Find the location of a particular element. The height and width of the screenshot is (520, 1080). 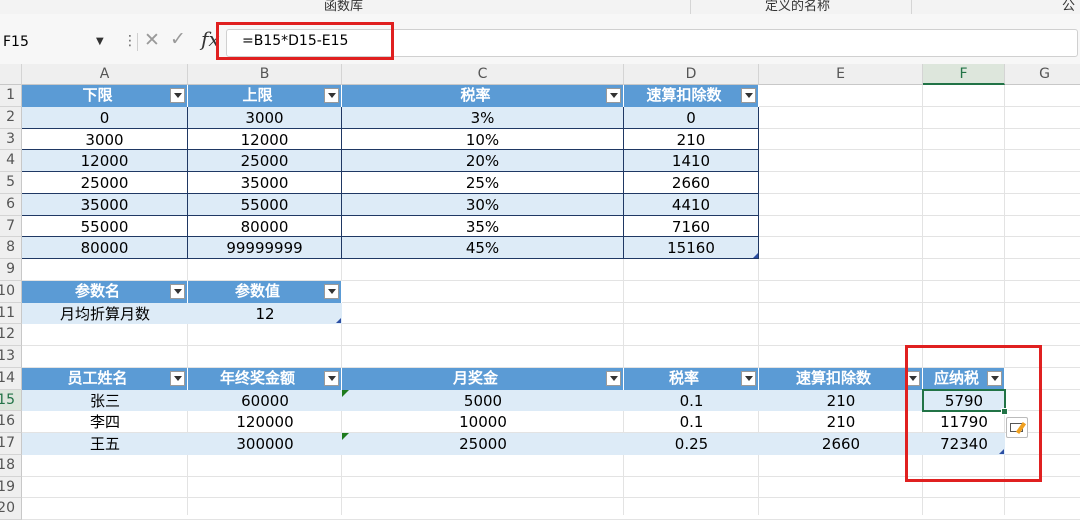

table-cell: 3% is located at coordinates (483, 117).